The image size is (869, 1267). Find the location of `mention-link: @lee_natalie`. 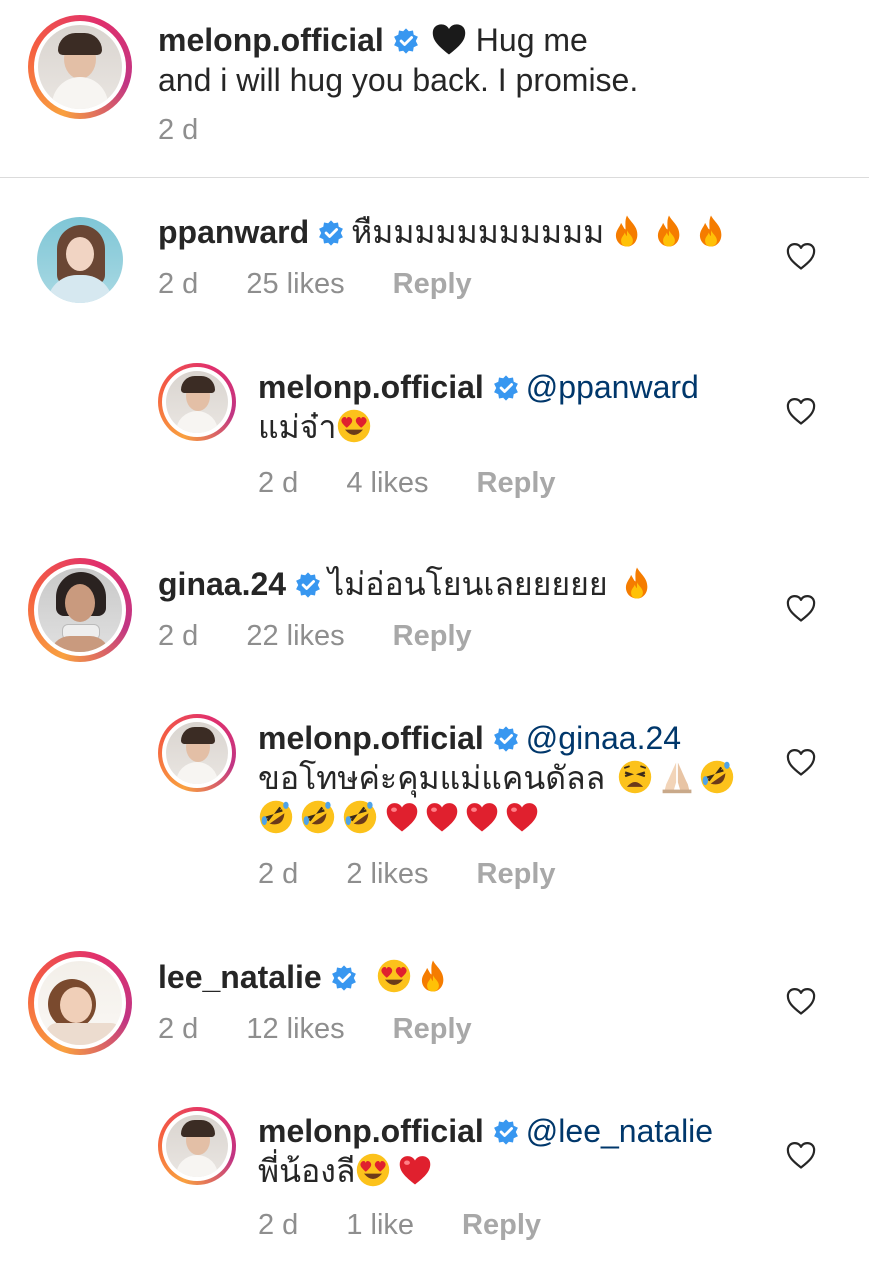

mention-link: @lee_natalie is located at coordinates (619, 1131).